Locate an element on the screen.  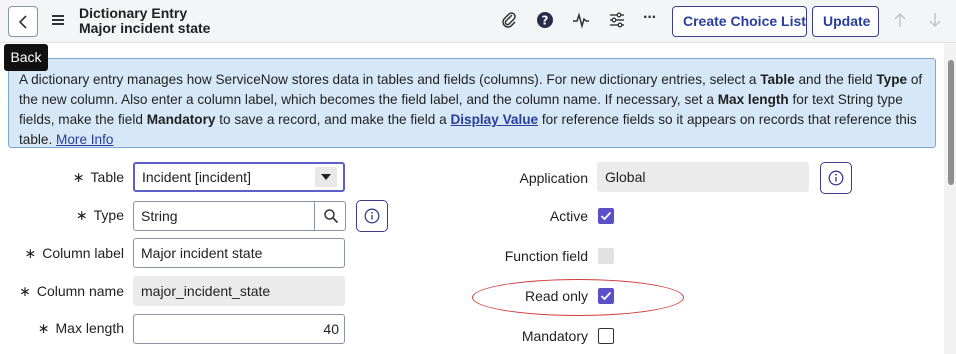
table-label-text: Table is located at coordinates (107, 177).